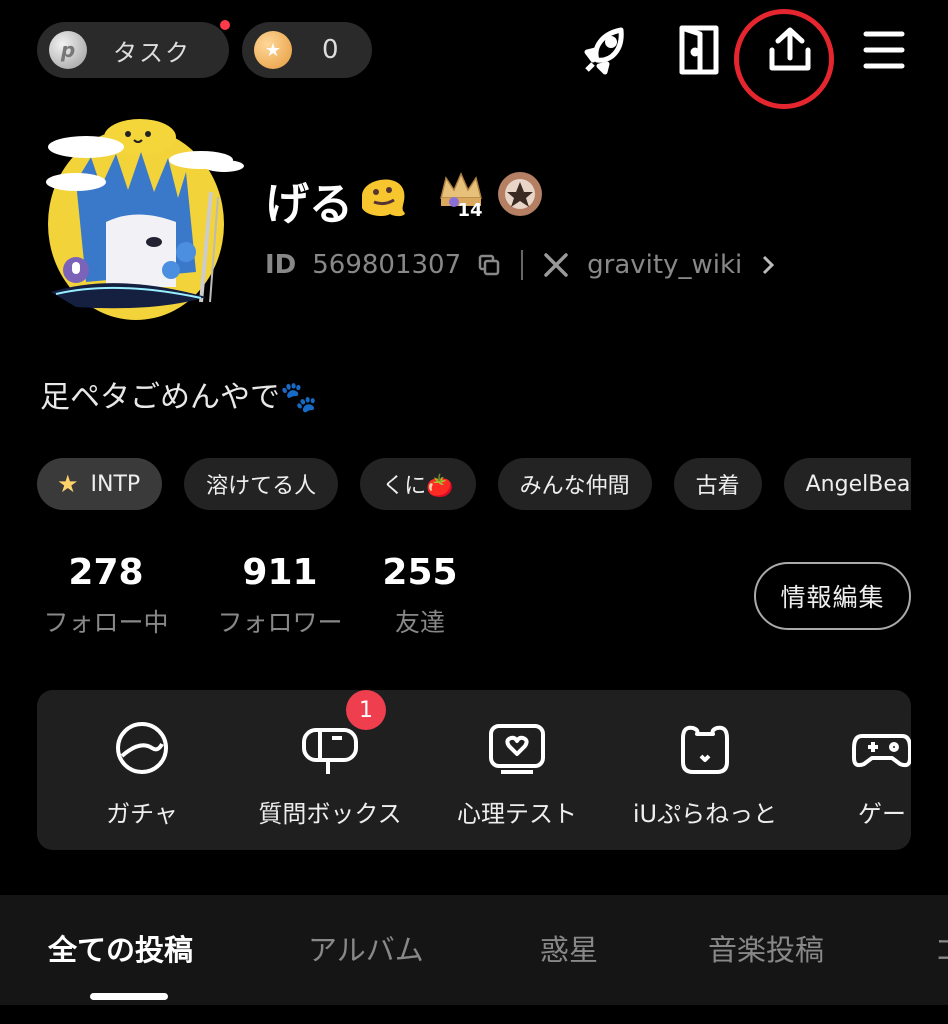 This screenshot has width=948, height=1024. Describe the element at coordinates (309, 204) in the screenshot. I see `user-name: げる` at that location.